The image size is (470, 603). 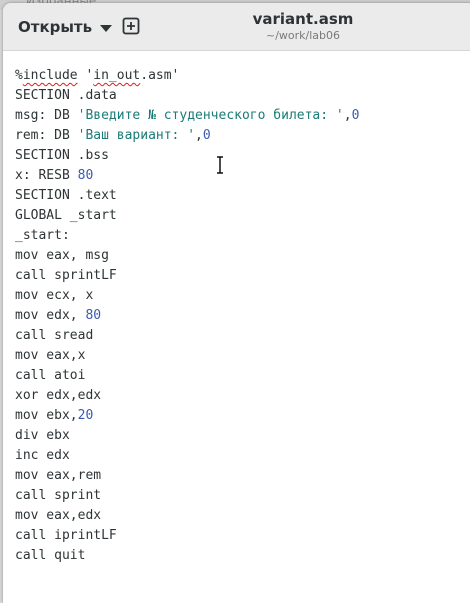 What do you see at coordinates (220, 165) in the screenshot?
I see `text-cursor-icon` at bounding box center [220, 165].